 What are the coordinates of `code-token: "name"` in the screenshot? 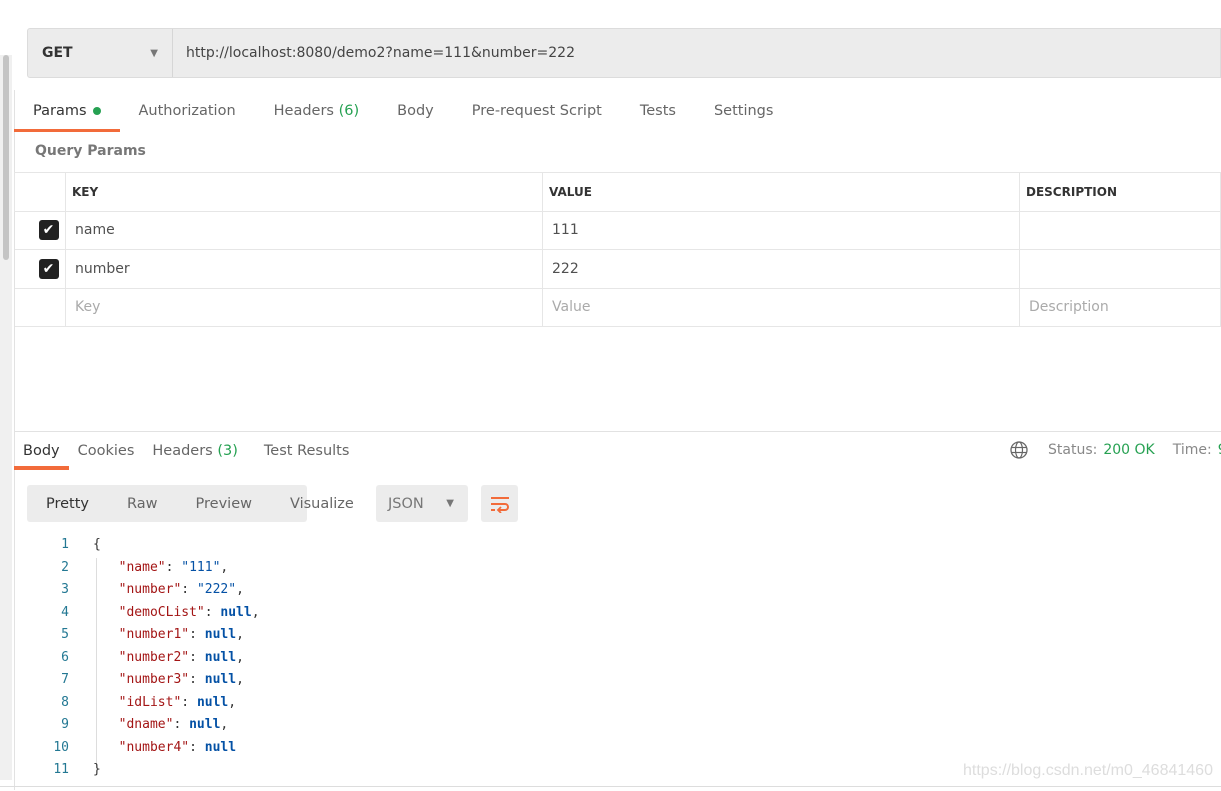 It's located at (142, 567).